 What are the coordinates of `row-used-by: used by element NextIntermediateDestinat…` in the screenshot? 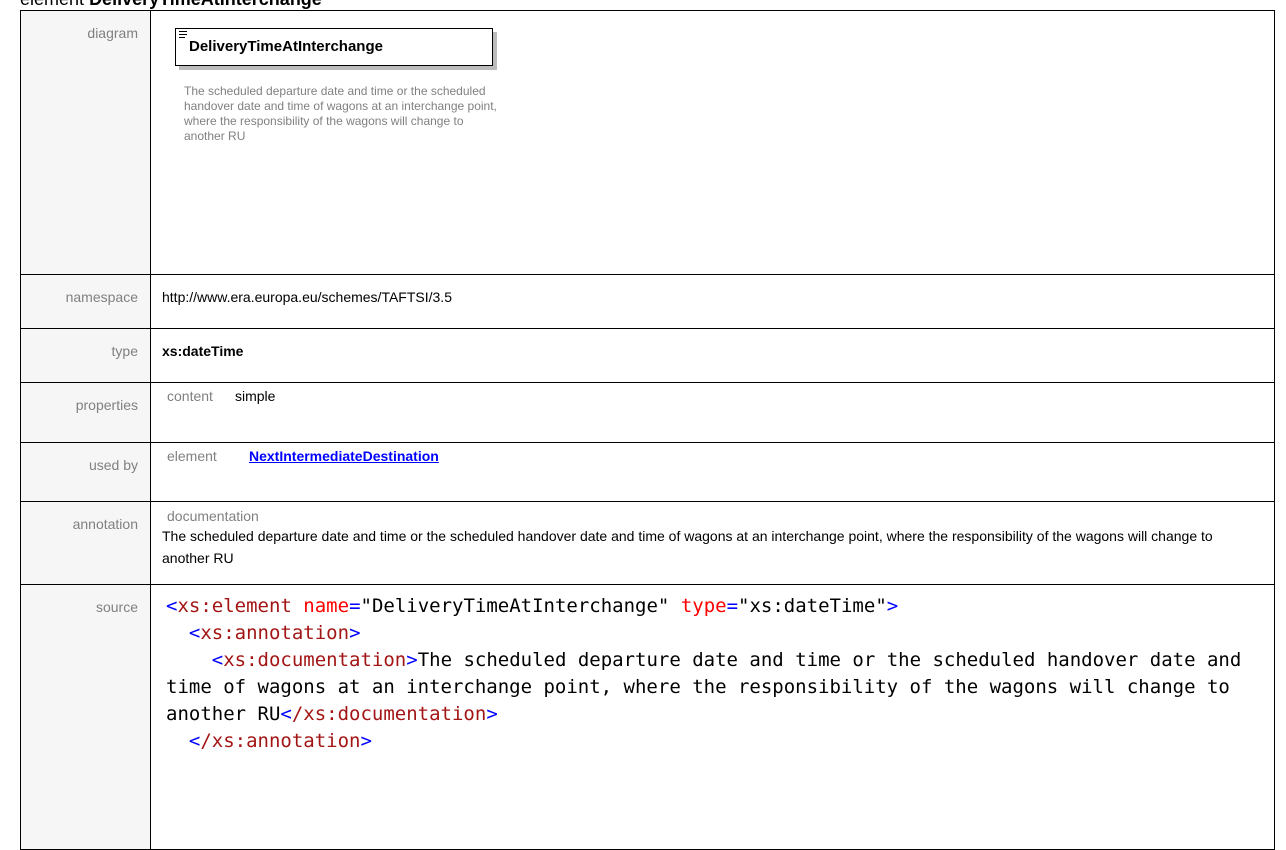 It's located at (647, 472).